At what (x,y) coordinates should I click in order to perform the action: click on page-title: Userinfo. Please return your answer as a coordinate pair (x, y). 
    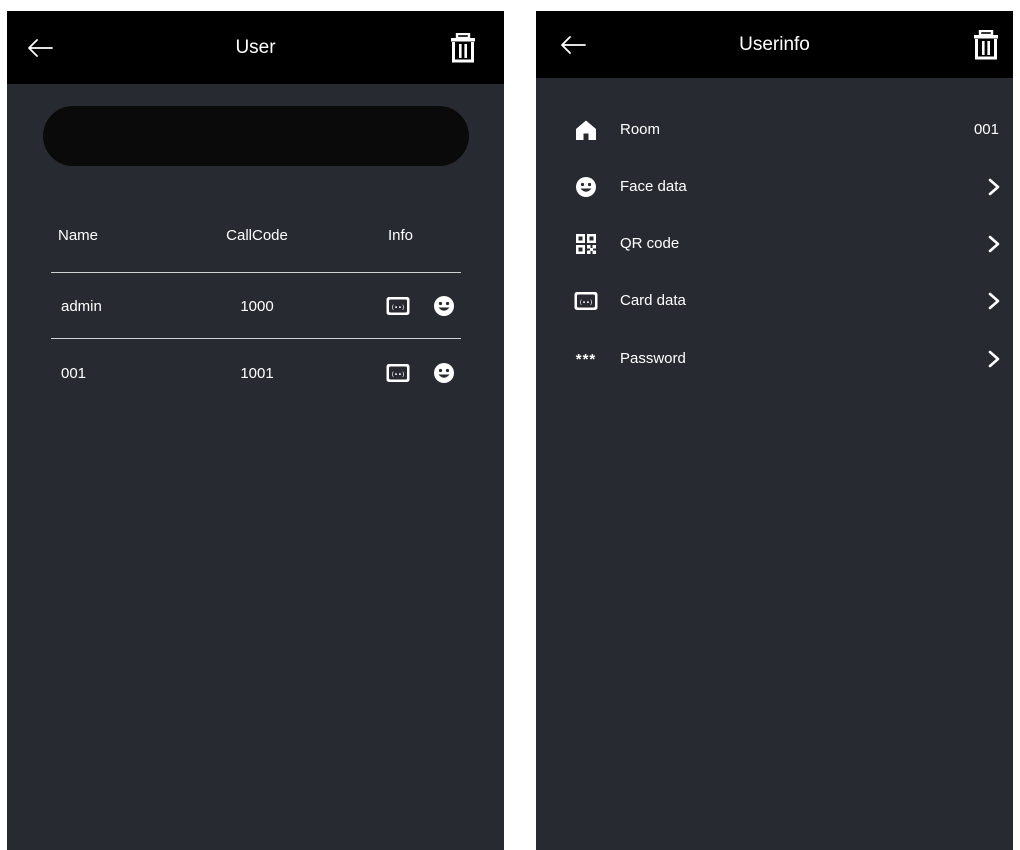
    Looking at the image, I should click on (774, 44).